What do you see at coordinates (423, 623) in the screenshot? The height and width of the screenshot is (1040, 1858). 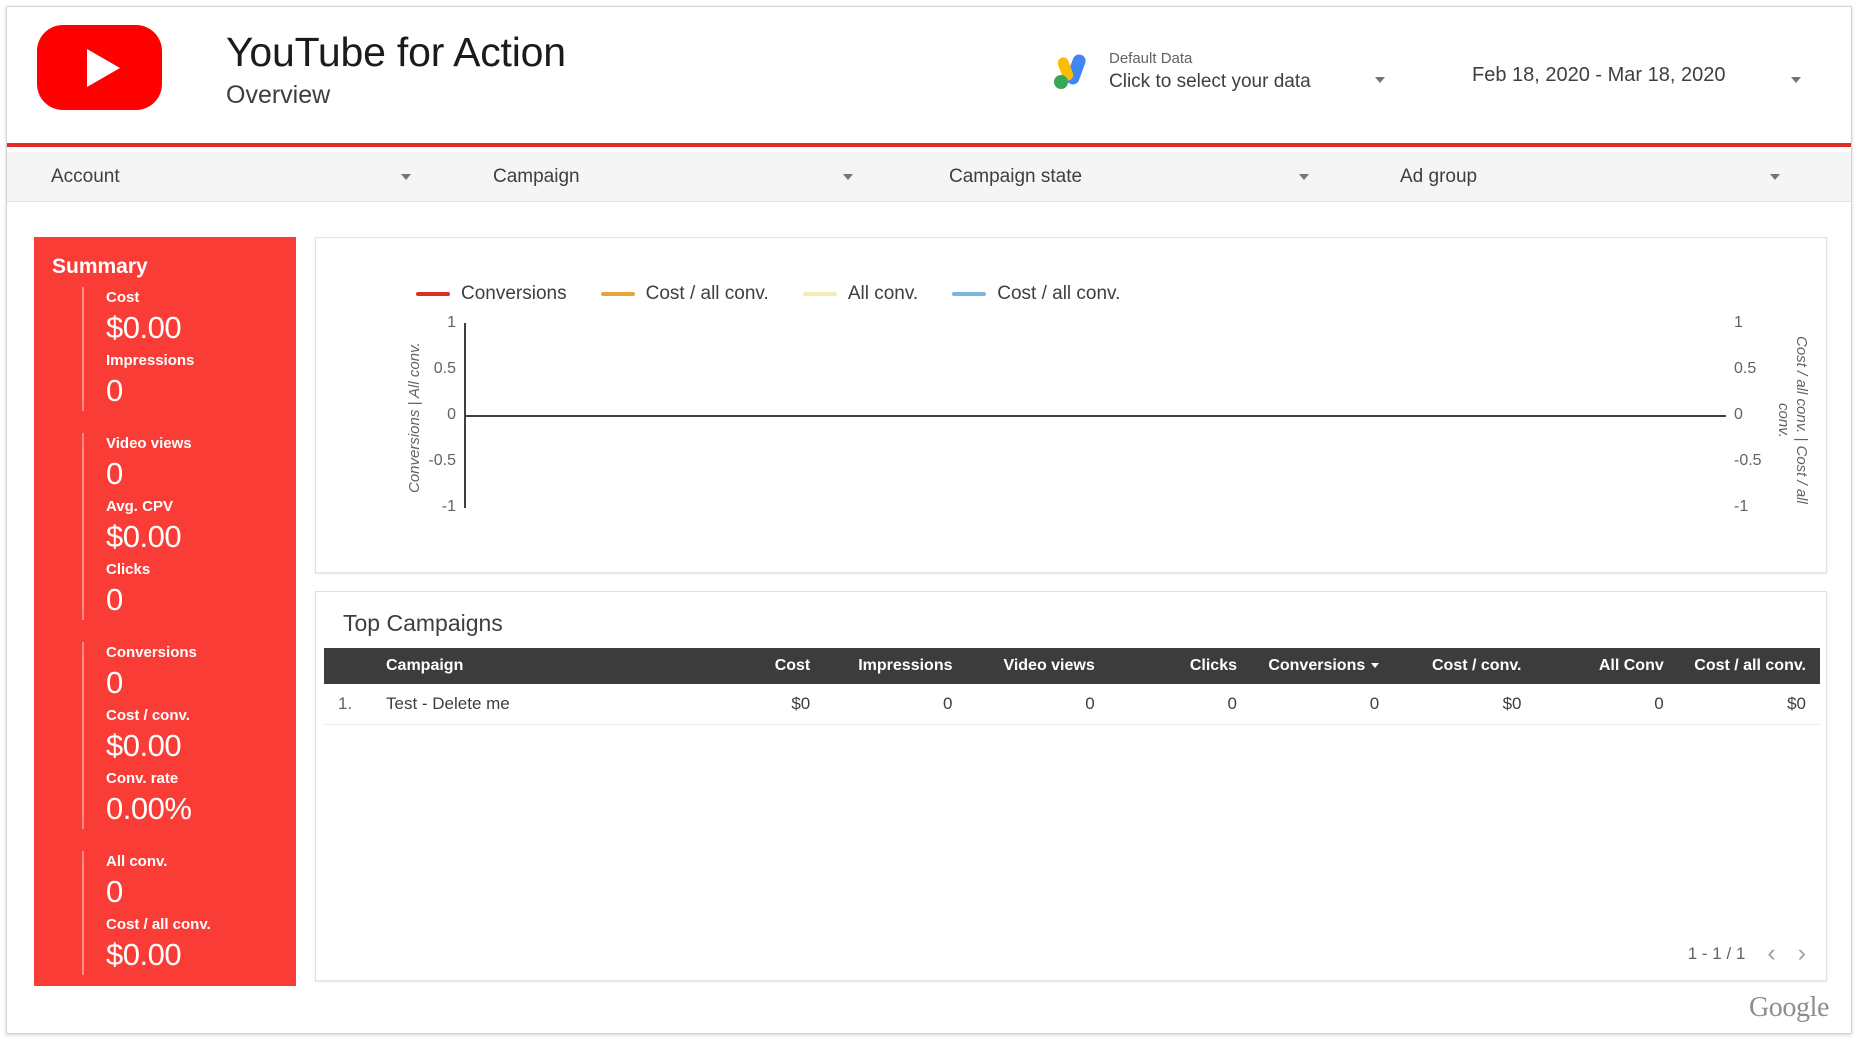 I see `top-campaigns-title: Top Campaigns` at bounding box center [423, 623].